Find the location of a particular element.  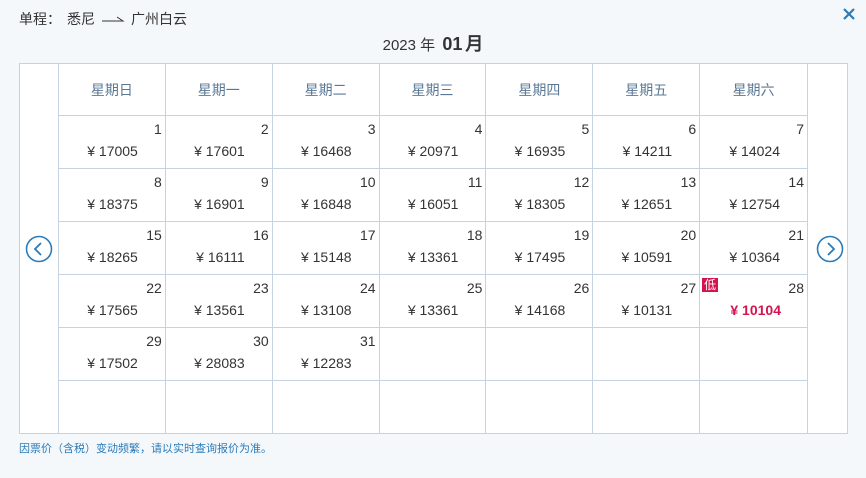

day-price: ¥ 17005 is located at coordinates (112, 151).